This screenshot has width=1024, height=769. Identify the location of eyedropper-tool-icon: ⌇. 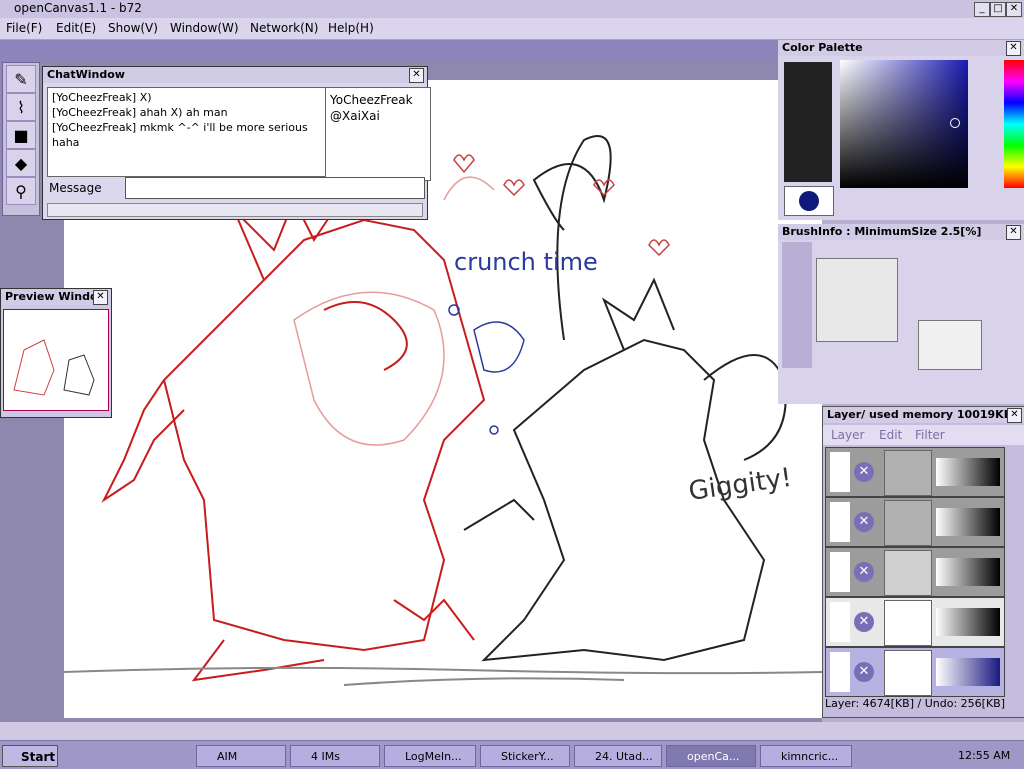
(21, 107).